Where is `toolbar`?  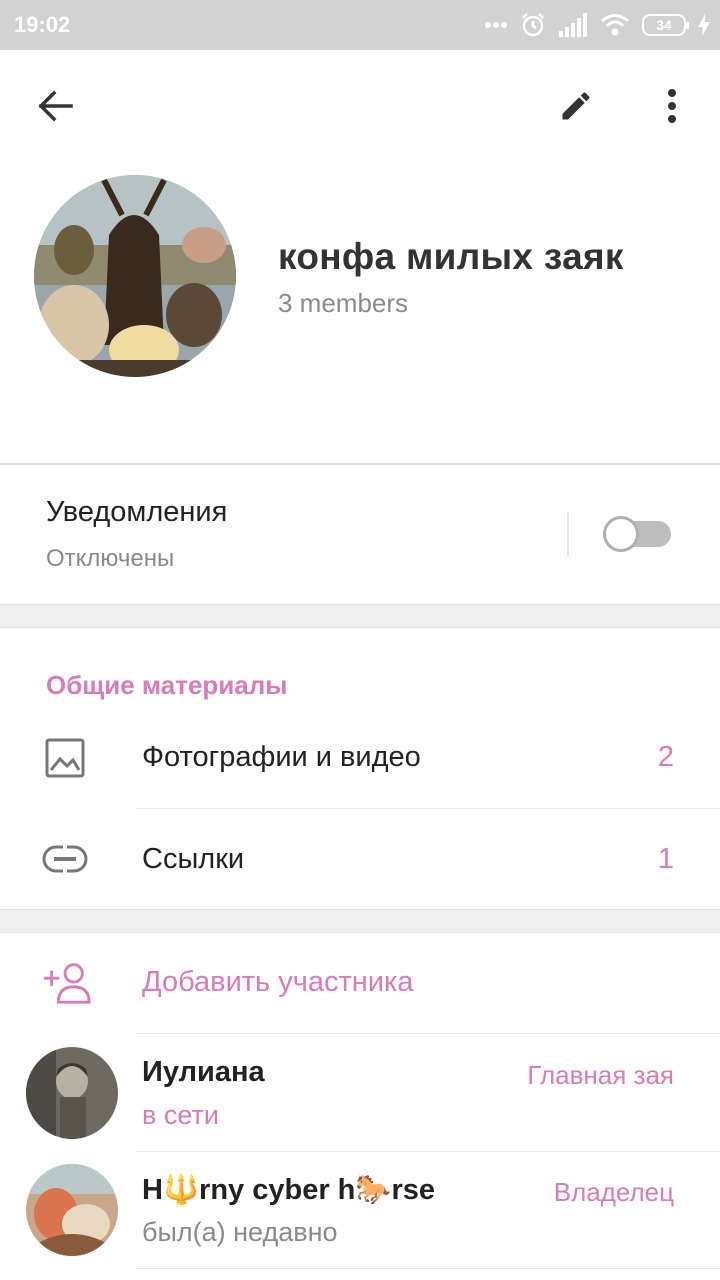 toolbar is located at coordinates (360, 106).